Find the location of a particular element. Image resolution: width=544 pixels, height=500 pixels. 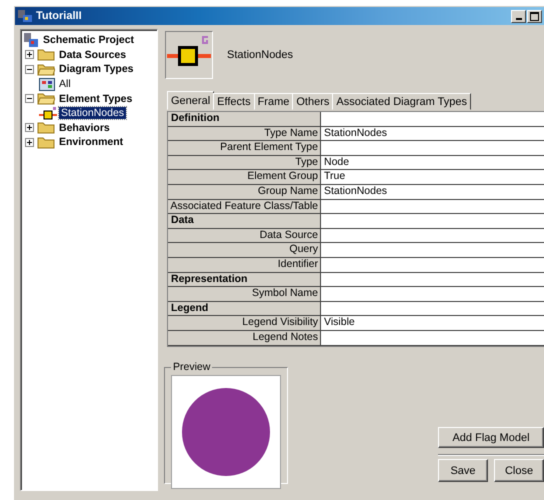

window-title: TutorialII is located at coordinates (59, 16).